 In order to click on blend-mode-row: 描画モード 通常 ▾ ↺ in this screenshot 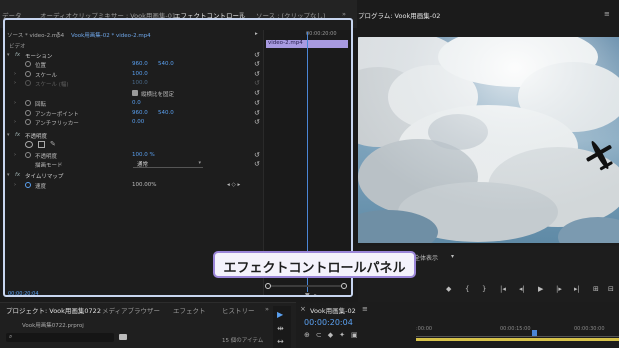, I will do `click(134, 164)`.